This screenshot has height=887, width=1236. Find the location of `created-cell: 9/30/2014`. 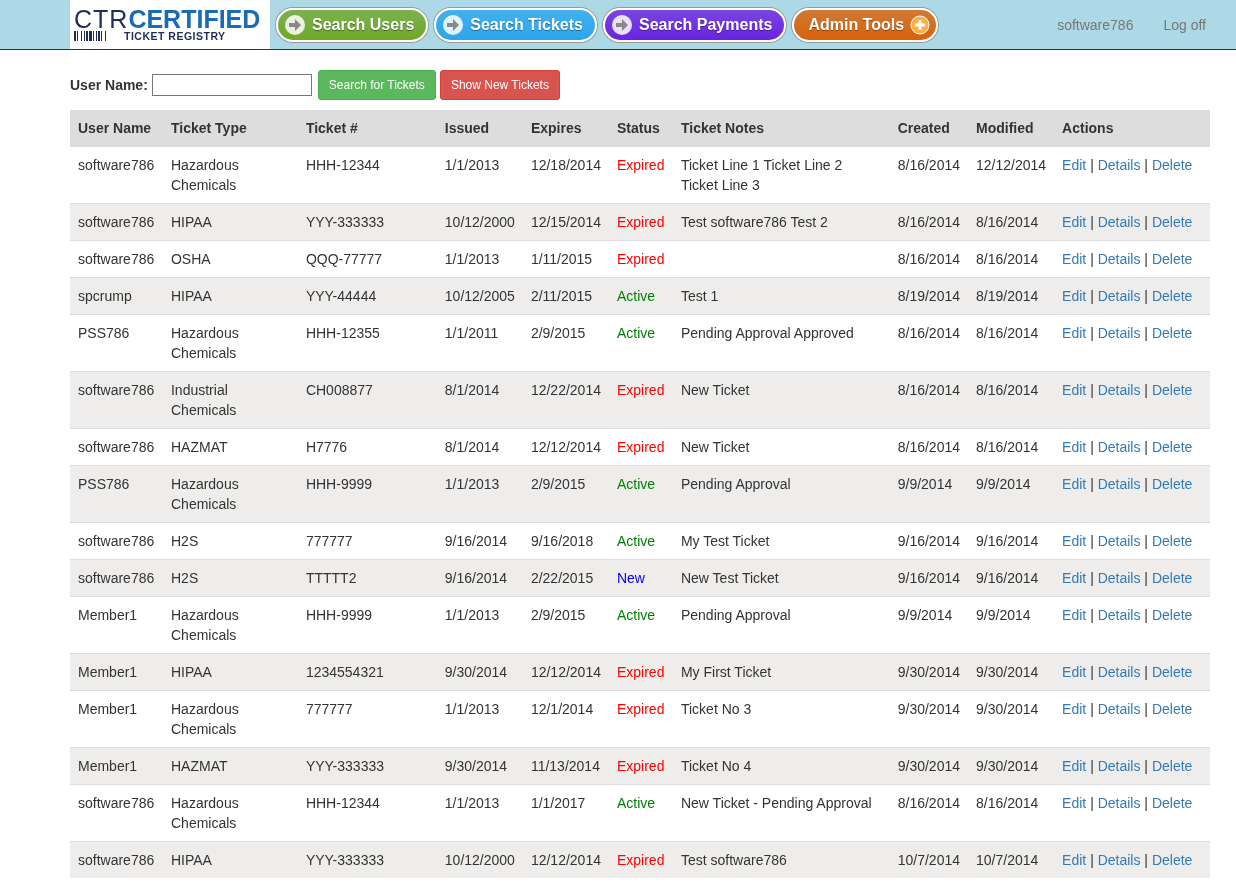

created-cell: 9/30/2014 is located at coordinates (929, 672).